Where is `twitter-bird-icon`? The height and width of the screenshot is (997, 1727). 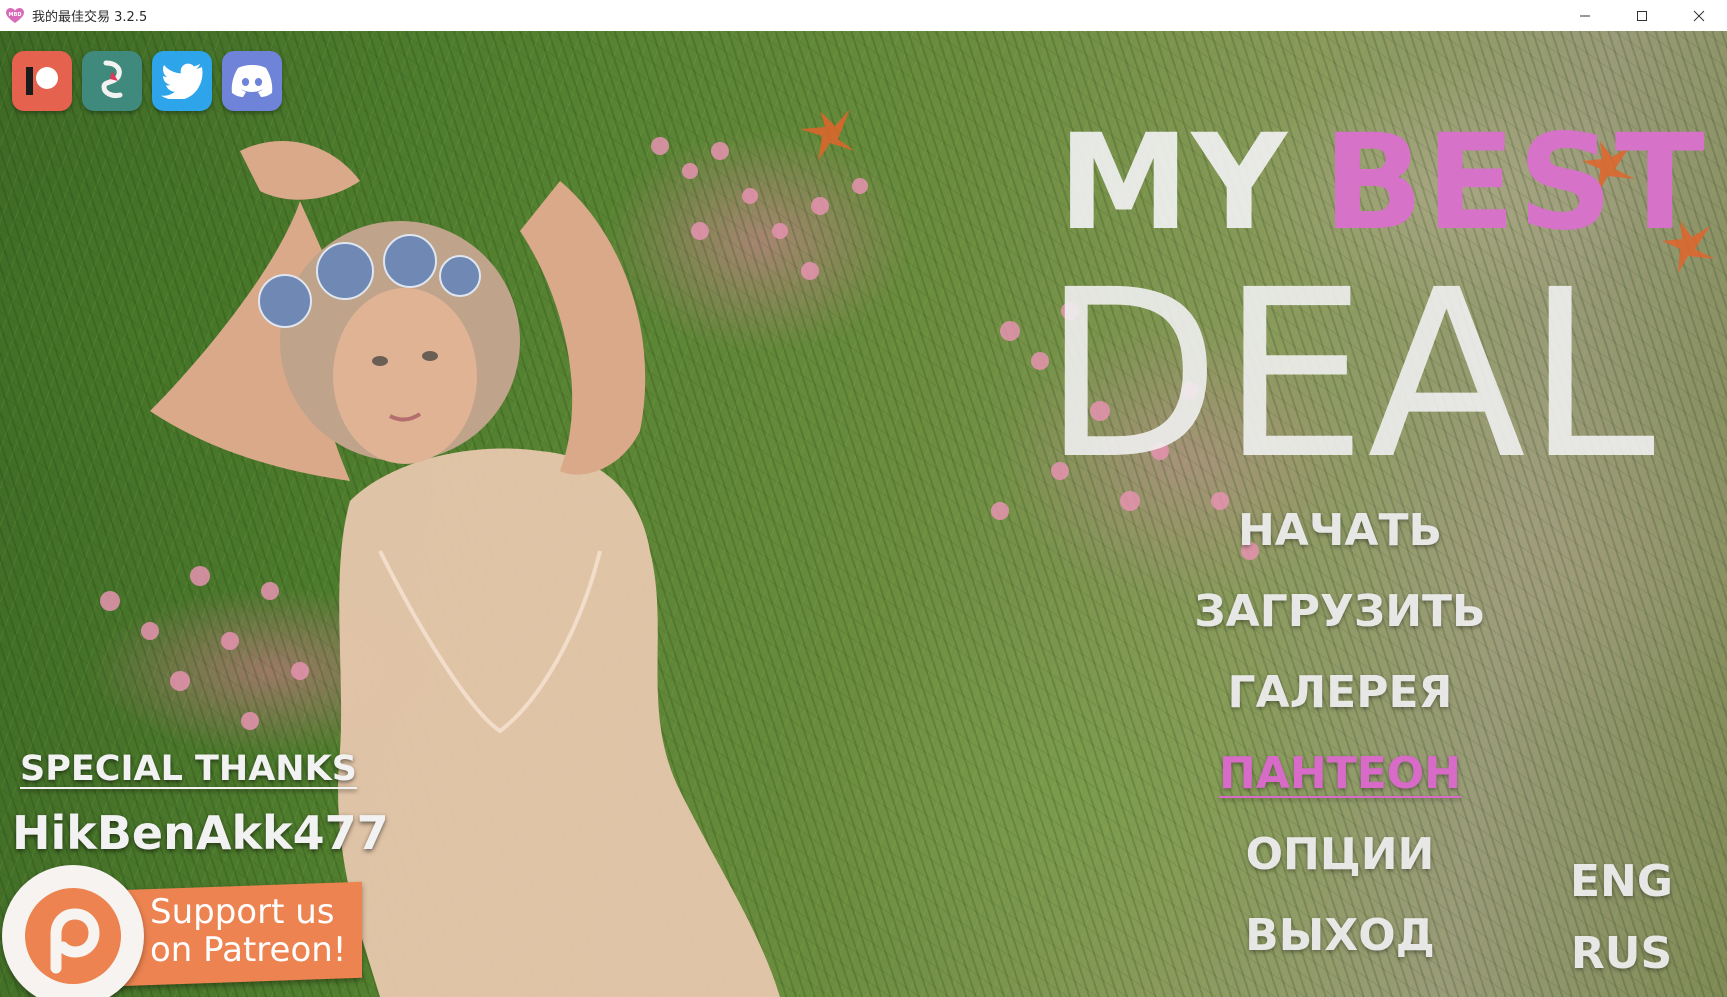
twitter-bird-icon is located at coordinates (182, 81).